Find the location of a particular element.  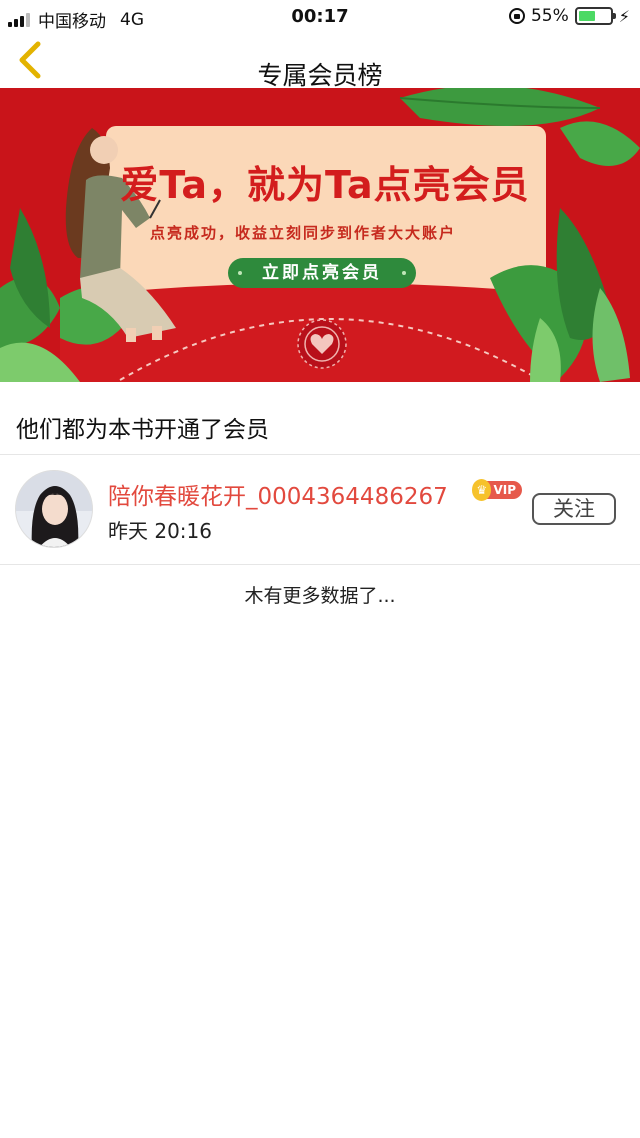

avatar-image is located at coordinates (54, 509).